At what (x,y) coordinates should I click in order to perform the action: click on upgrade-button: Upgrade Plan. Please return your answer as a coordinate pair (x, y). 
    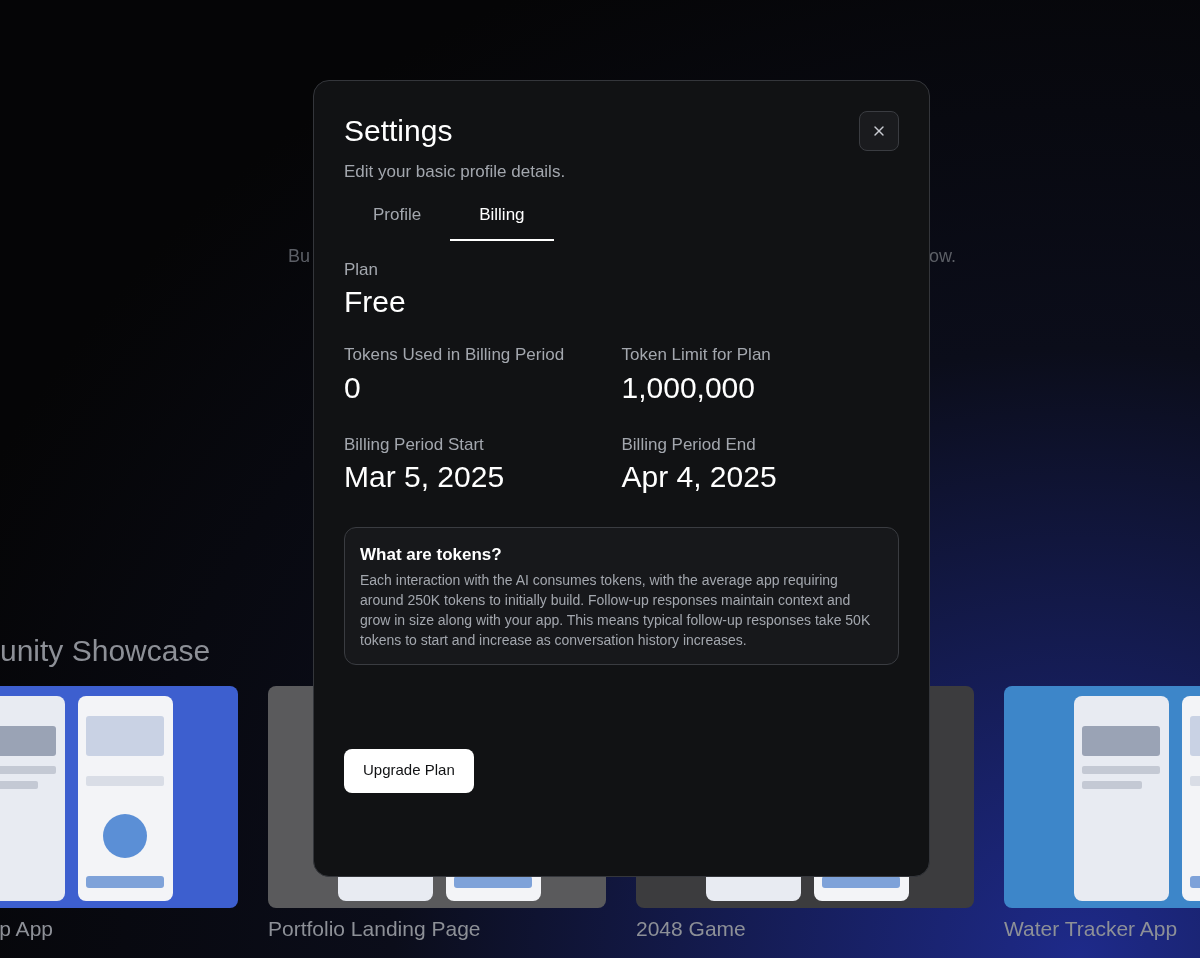
    Looking at the image, I should click on (409, 770).